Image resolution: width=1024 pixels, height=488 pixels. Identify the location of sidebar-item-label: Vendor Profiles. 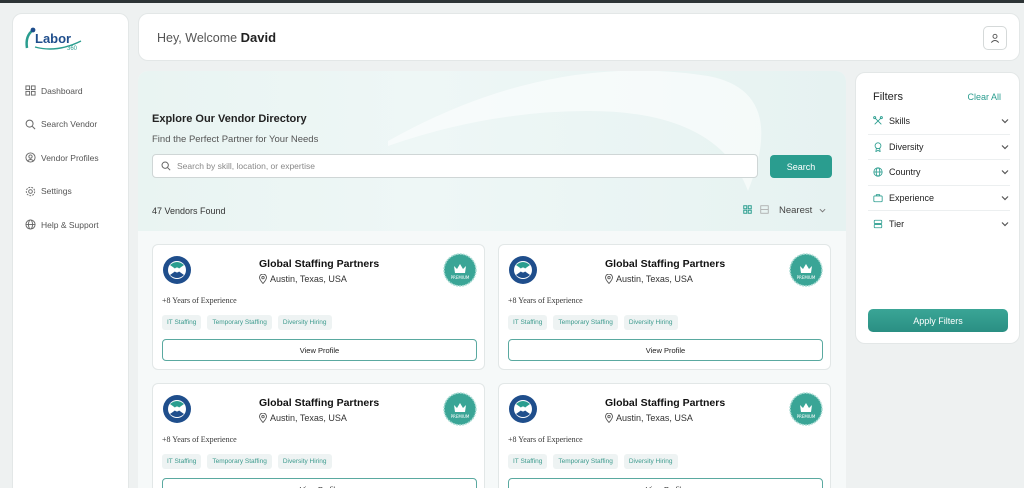
(70, 157).